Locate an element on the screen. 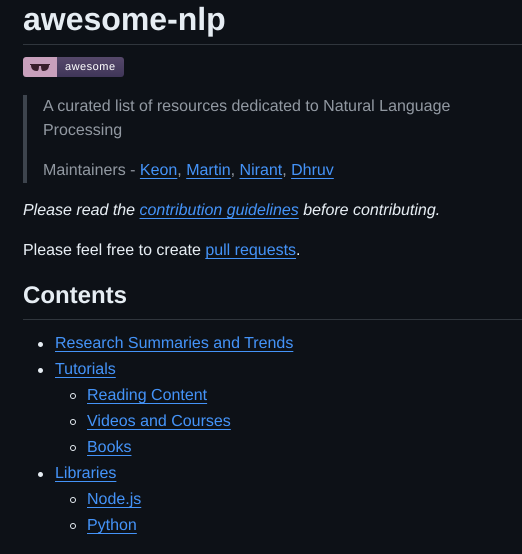  maintainer-link: Dhruv is located at coordinates (312, 170).